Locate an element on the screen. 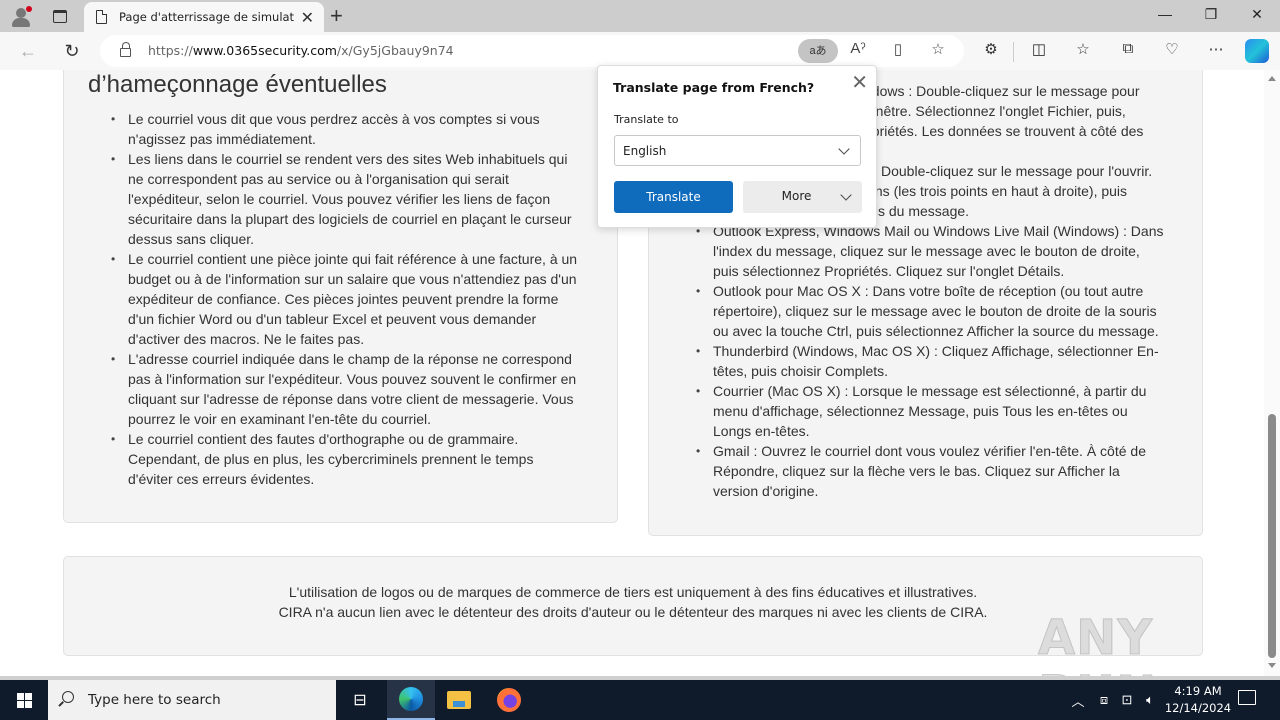 The width and height of the screenshot is (1280, 720). firefox-icon is located at coordinates (509, 700).